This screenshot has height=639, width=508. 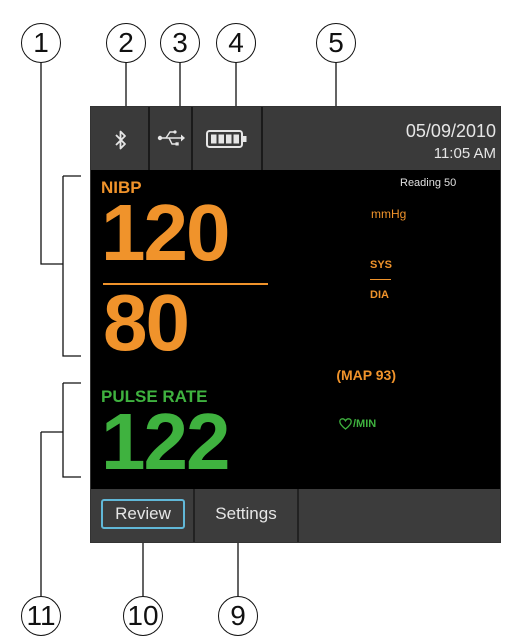 I want to click on systolic-value: 120, so click(x=165, y=232).